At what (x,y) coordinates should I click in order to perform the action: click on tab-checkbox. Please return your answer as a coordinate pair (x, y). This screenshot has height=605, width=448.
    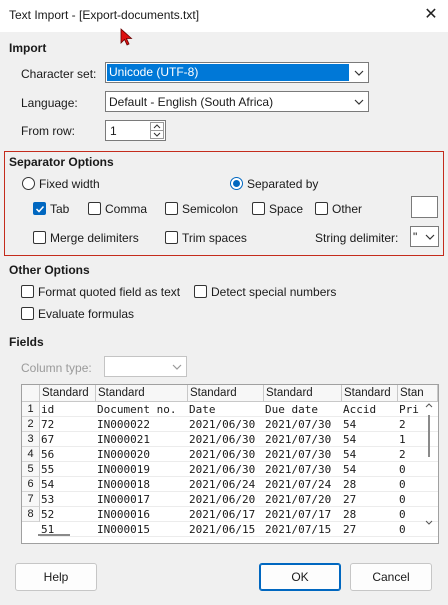
    Looking at the image, I should click on (39, 208).